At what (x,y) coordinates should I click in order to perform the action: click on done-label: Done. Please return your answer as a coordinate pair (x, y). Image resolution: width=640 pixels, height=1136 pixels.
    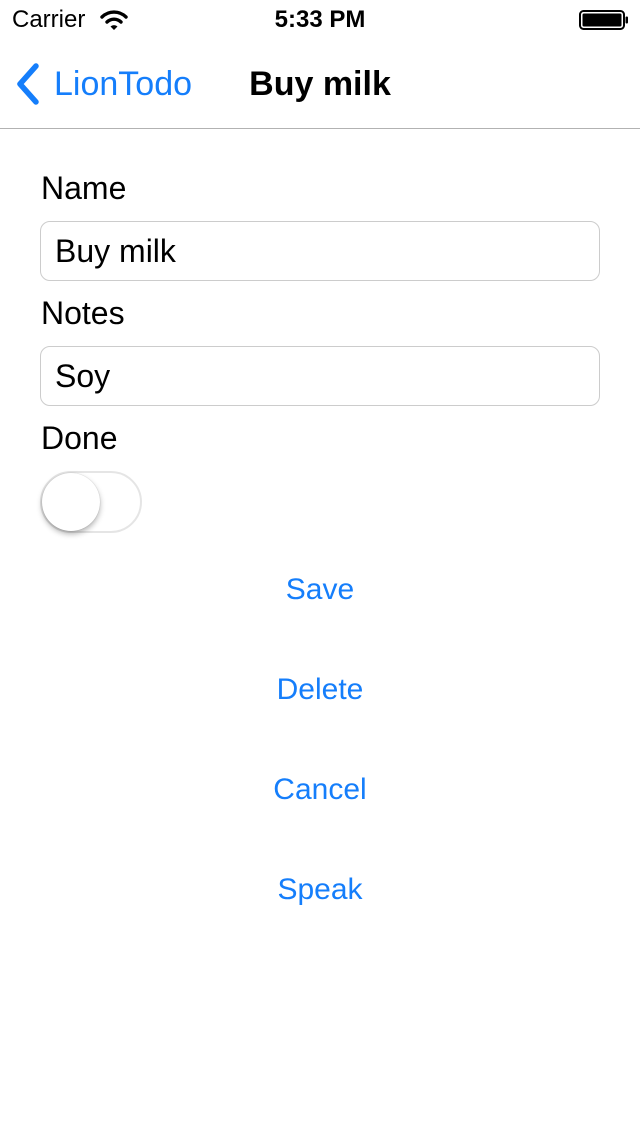
    Looking at the image, I should click on (79, 438).